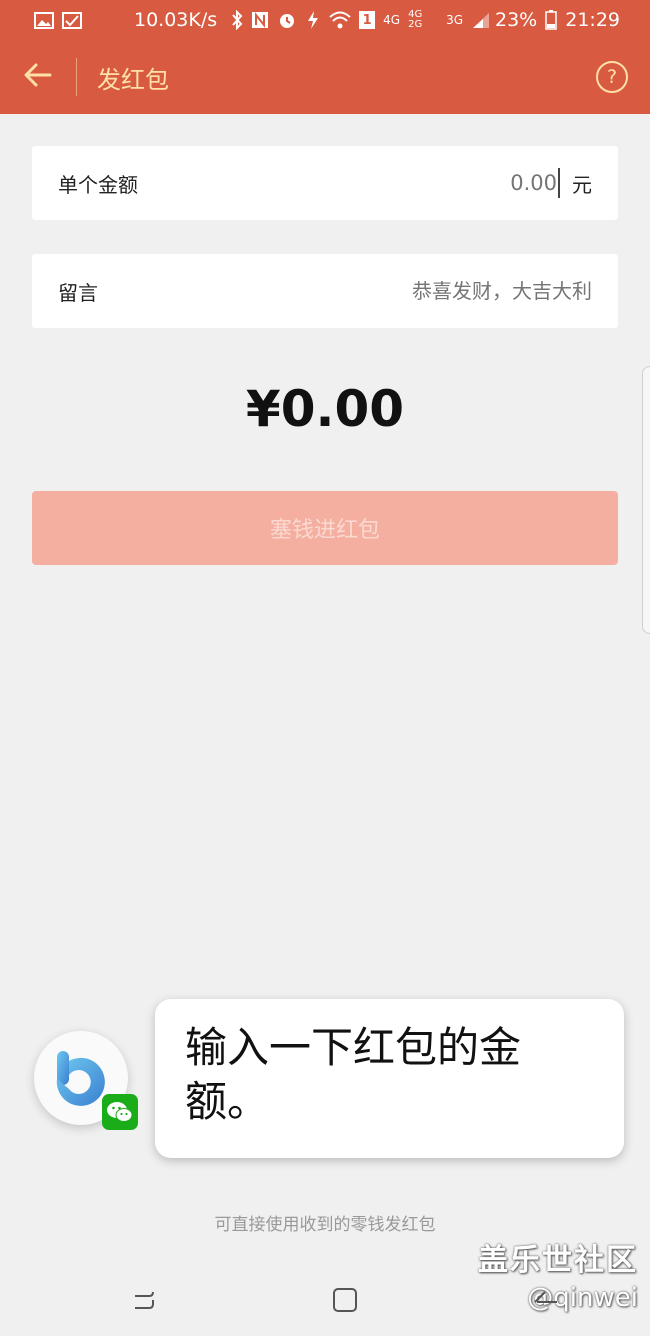  I want to click on signal-icon, so click(481, 20).